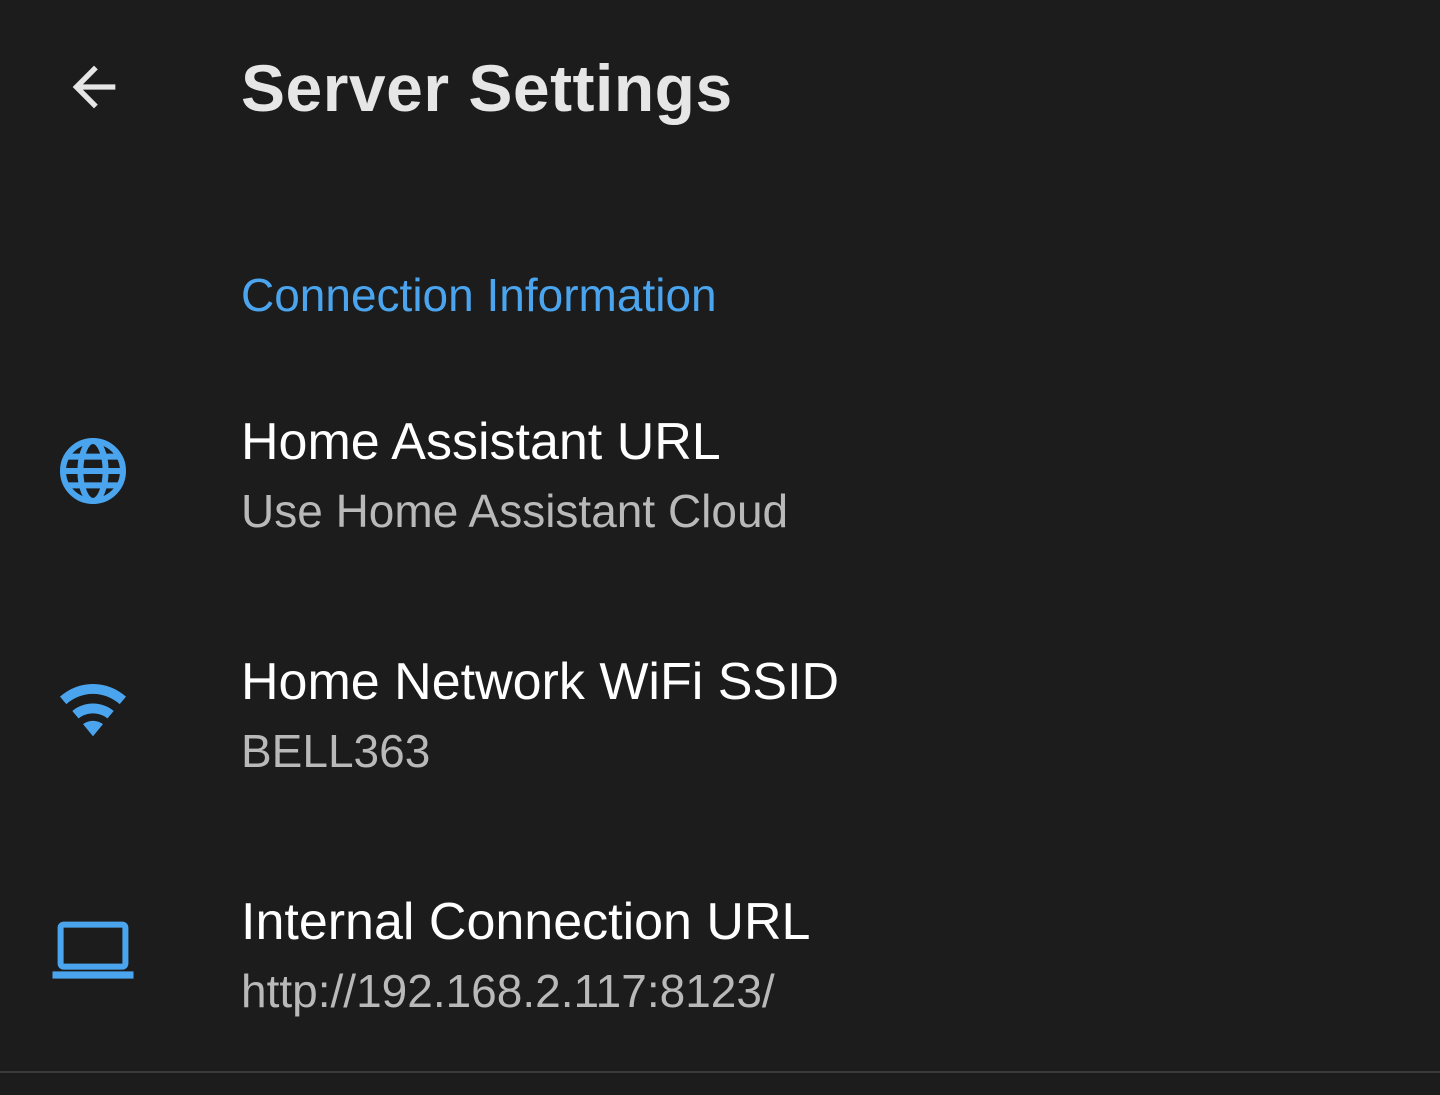 Image resolution: width=1440 pixels, height=1095 pixels. I want to click on pref-title: Internal Connection URL, so click(526, 922).